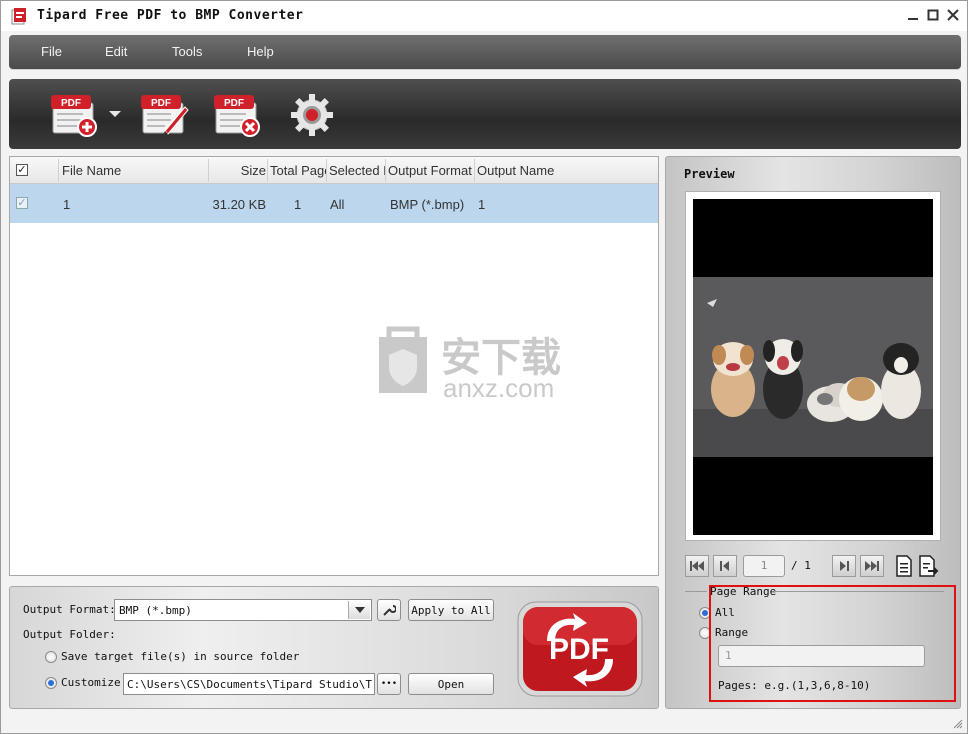 The width and height of the screenshot is (968, 734). Describe the element at coordinates (499, 388) in the screenshot. I see `watermark-en-text: anxz.com` at that location.